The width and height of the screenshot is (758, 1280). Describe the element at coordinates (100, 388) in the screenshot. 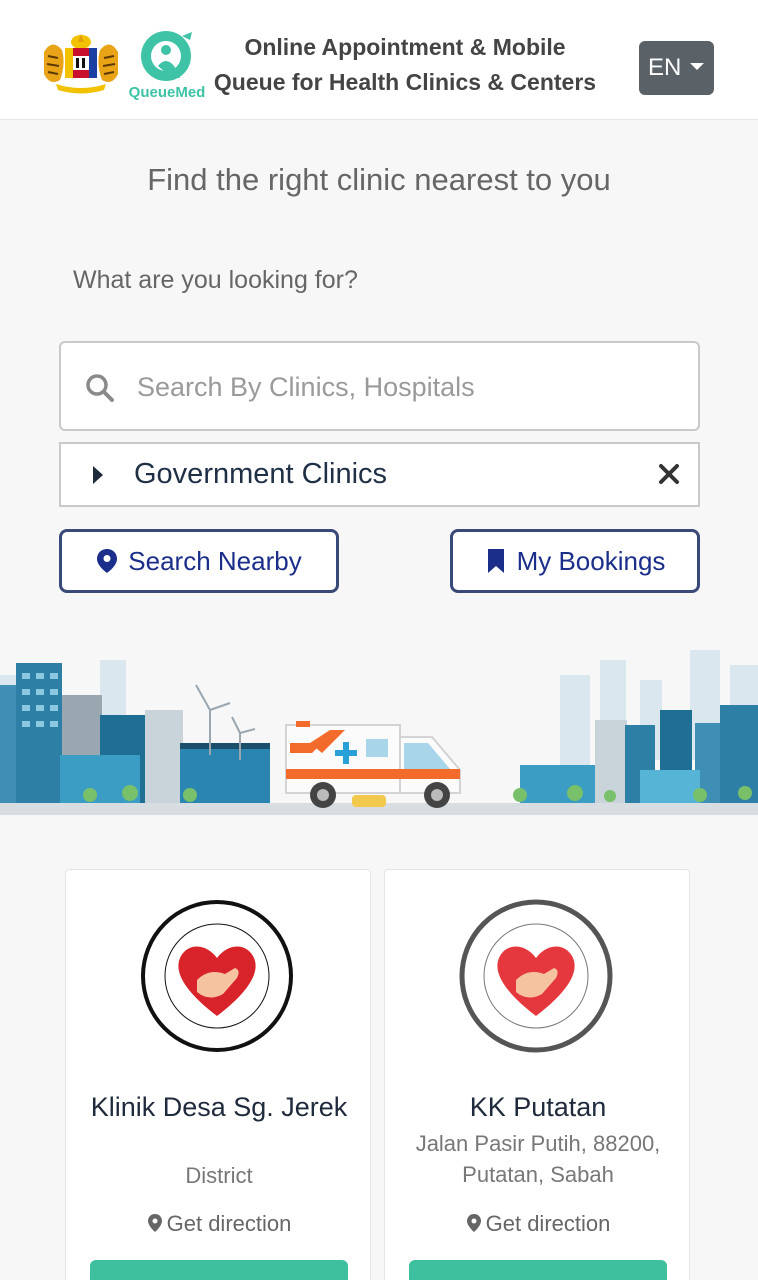

I see `search-icon` at that location.